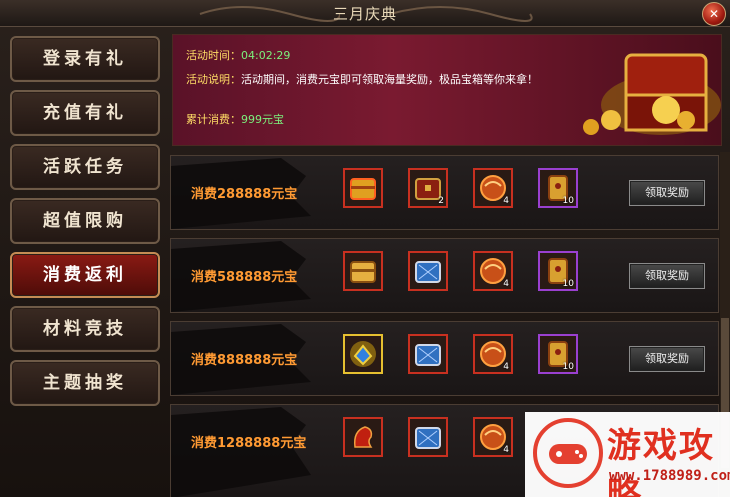  Describe the element at coordinates (363, 437) in the screenshot. I see `red-bird-icon` at that location.